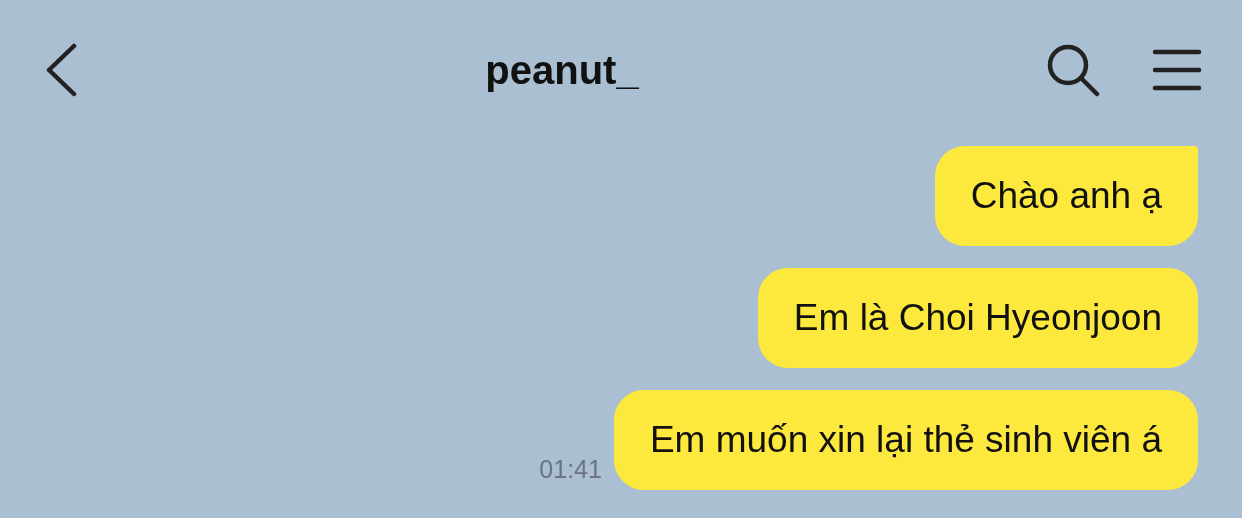 The height and width of the screenshot is (518, 1242). What do you see at coordinates (977, 318) in the screenshot?
I see `message-bubble: Em là Choi Hyeonjoon` at bounding box center [977, 318].